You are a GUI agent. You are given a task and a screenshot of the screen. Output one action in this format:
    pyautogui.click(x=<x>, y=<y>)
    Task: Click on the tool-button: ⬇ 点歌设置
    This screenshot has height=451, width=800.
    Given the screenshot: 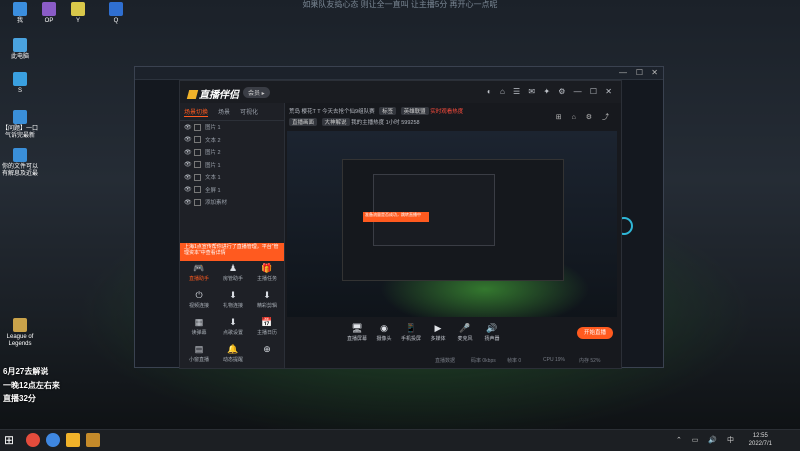 What is the action you would take?
    pyautogui.click(x=233, y=326)
    